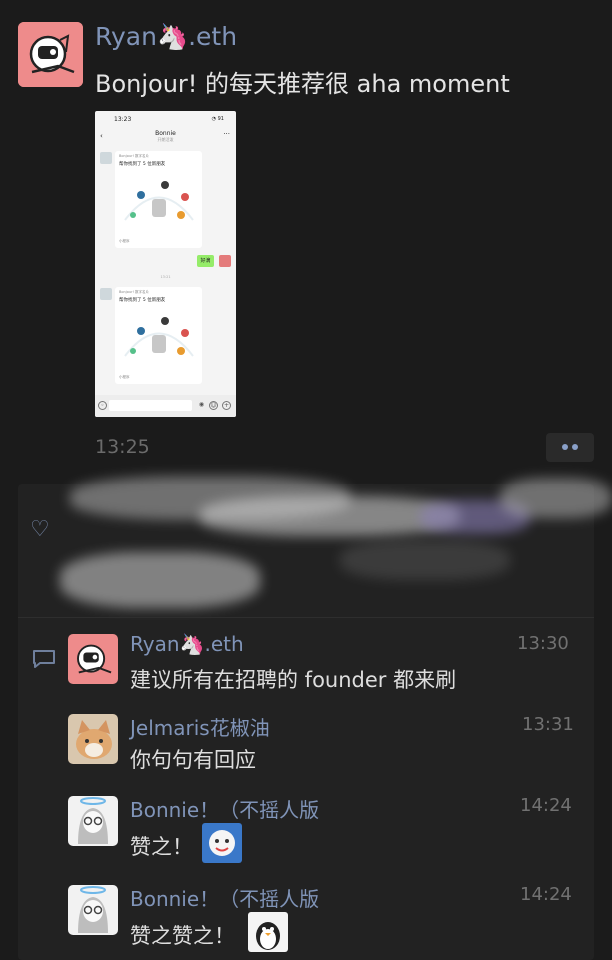 This screenshot has height=960, width=612. I want to click on mini-status-icons: ◔ 91, so click(217, 119).